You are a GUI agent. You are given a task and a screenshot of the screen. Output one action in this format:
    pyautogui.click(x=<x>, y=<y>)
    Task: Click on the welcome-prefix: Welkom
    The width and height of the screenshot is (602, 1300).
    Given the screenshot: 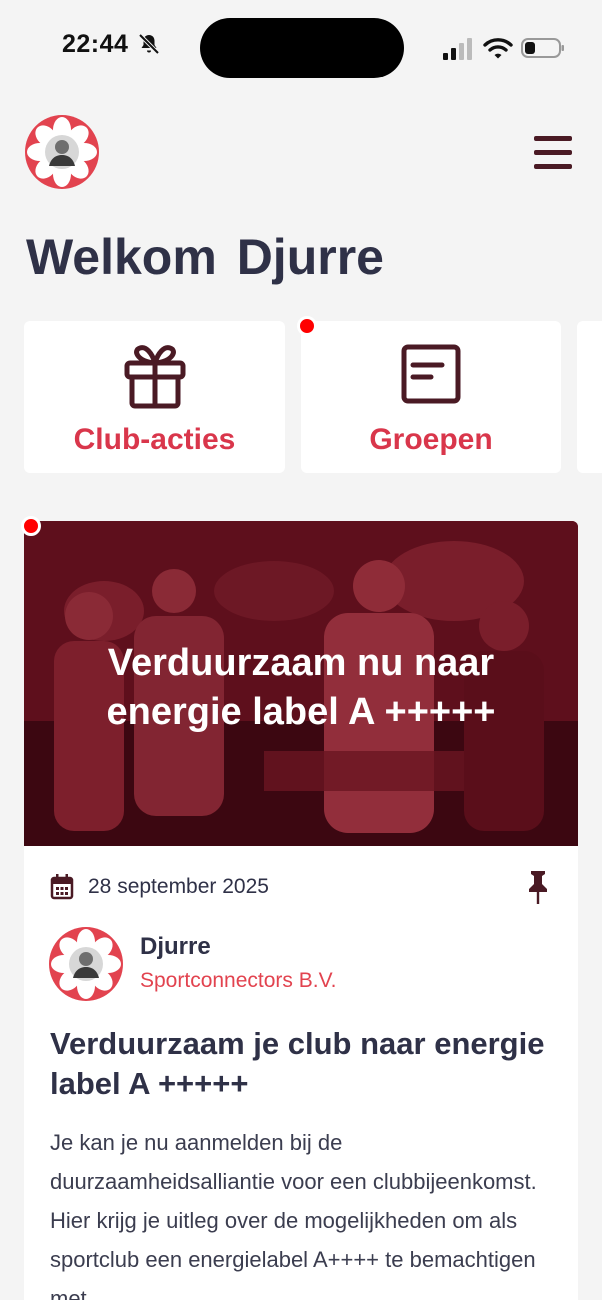 What is the action you would take?
    pyautogui.click(x=121, y=257)
    